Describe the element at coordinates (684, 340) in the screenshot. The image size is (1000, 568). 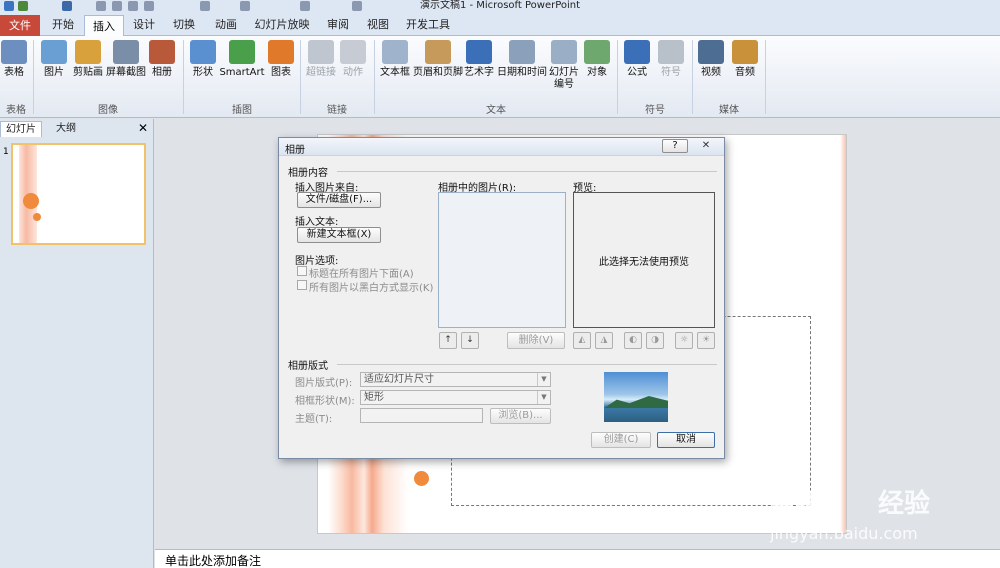
I see `brightness-up-button: ☼` at that location.